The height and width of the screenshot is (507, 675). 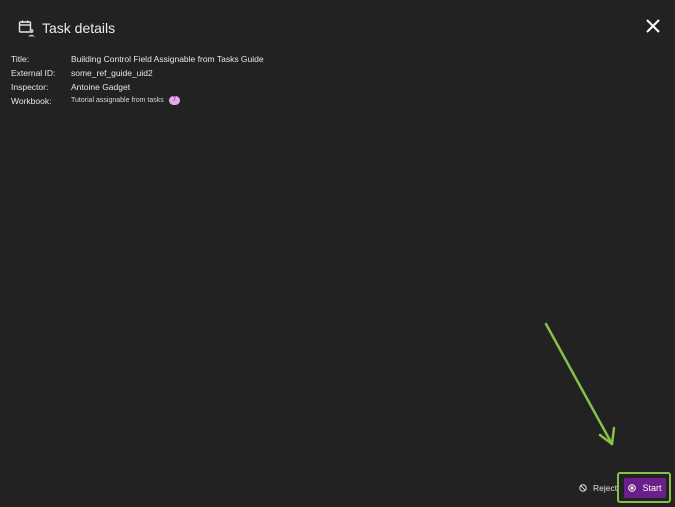 I want to click on dialog-header: Task details, so click(x=337, y=28).